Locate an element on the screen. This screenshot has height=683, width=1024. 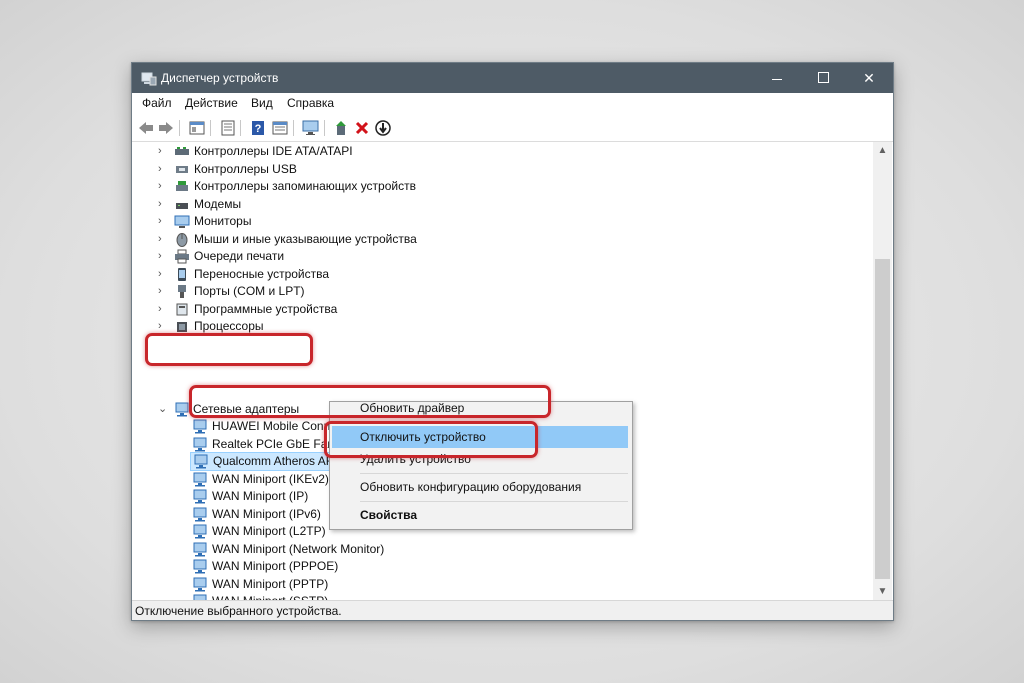
scroll-thumb is located at coordinates (882, 419).